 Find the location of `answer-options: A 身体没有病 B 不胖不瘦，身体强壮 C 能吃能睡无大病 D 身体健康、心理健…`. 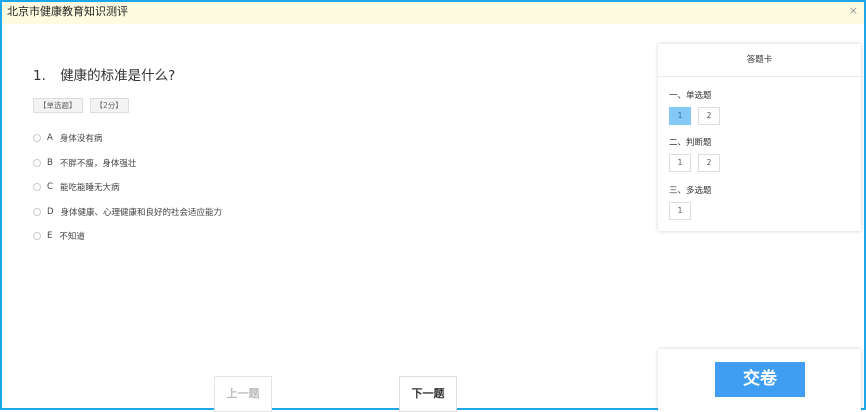

answer-options: A 身体没有病 B 不胖不瘦，身体强壮 C 能吃能睡无大病 D 身体健康、心理健… is located at coordinates (127, 193).